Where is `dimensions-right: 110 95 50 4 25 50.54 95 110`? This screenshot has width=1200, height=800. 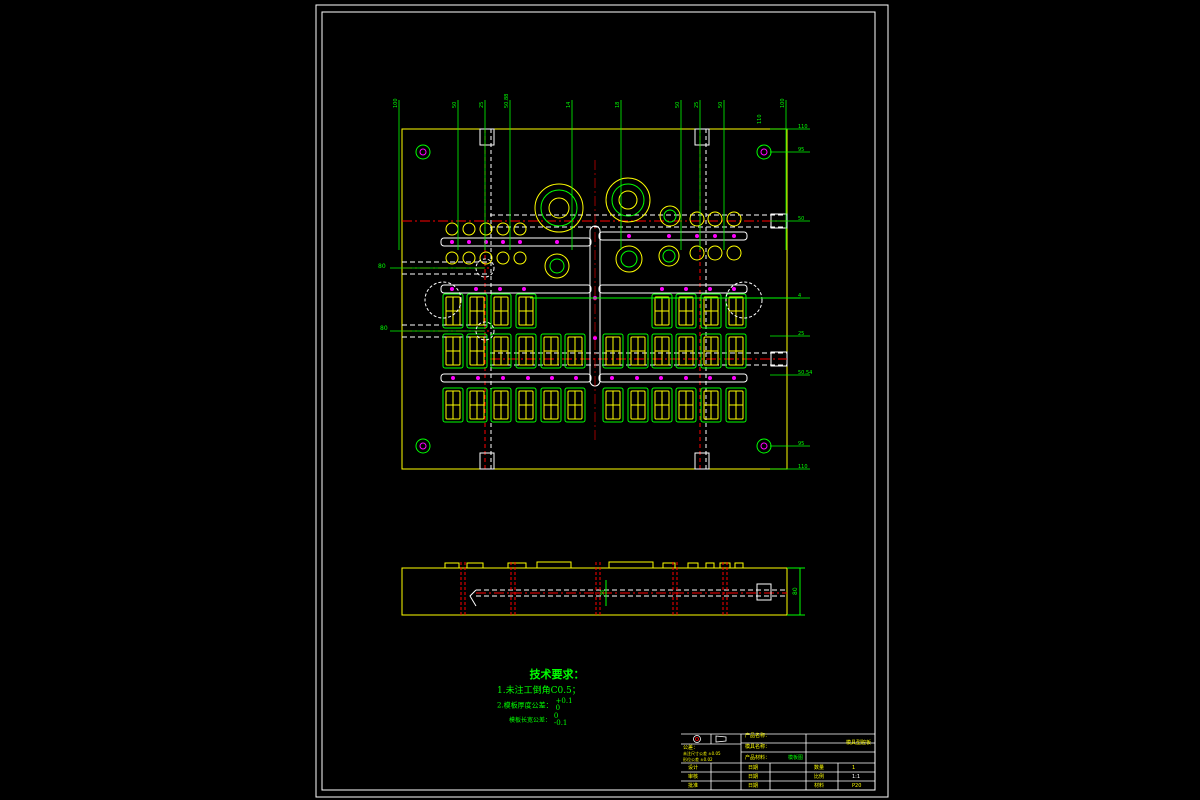 dimensions-right: 110 95 50 4 25 50.54 95 110 is located at coordinates (791, 297).